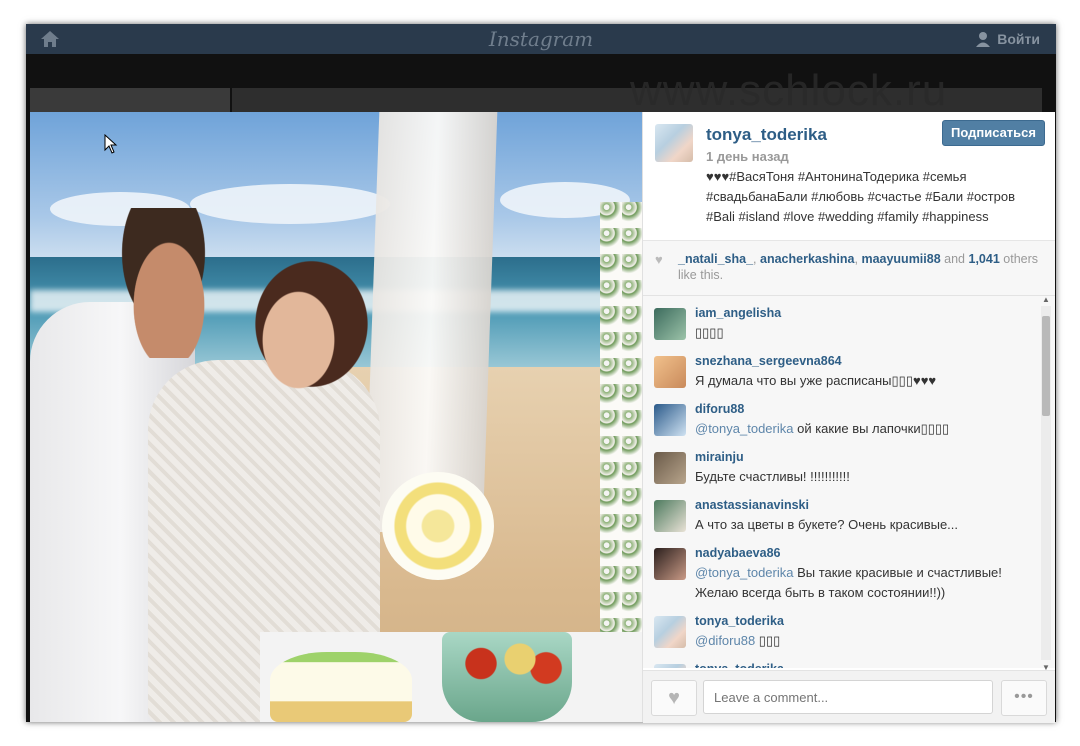 The image size is (1080, 746). Describe the element at coordinates (738, 313) in the screenshot. I see `comment-username: iam_angelisha` at that location.